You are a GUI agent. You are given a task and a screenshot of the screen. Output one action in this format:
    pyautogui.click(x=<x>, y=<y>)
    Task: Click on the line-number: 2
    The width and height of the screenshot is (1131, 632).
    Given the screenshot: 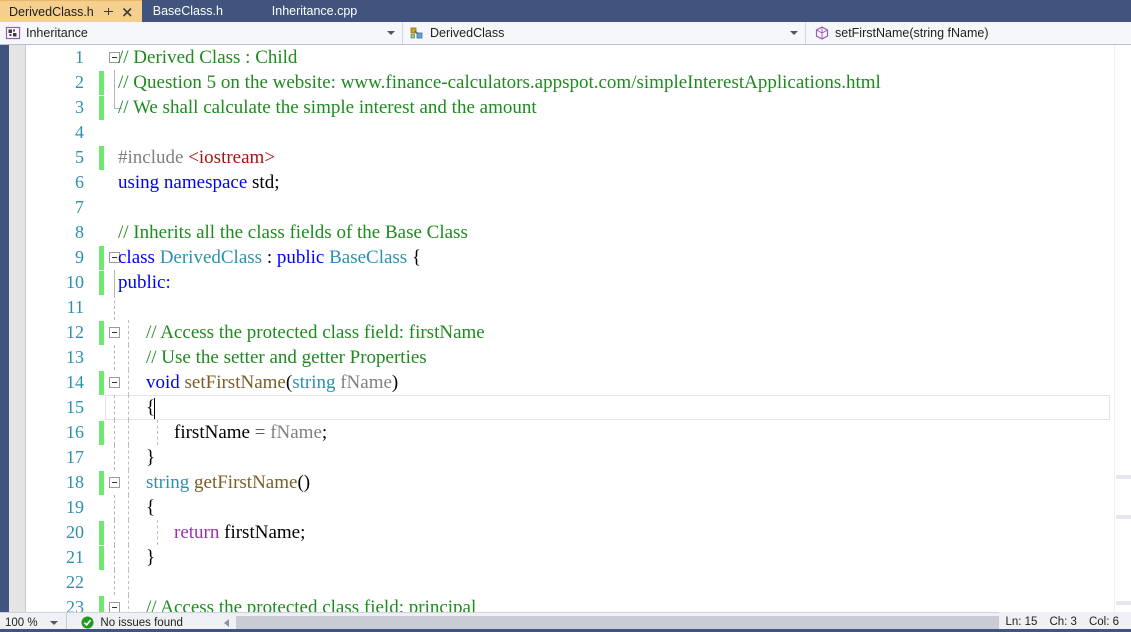 What is the action you would take?
    pyautogui.click(x=79, y=82)
    